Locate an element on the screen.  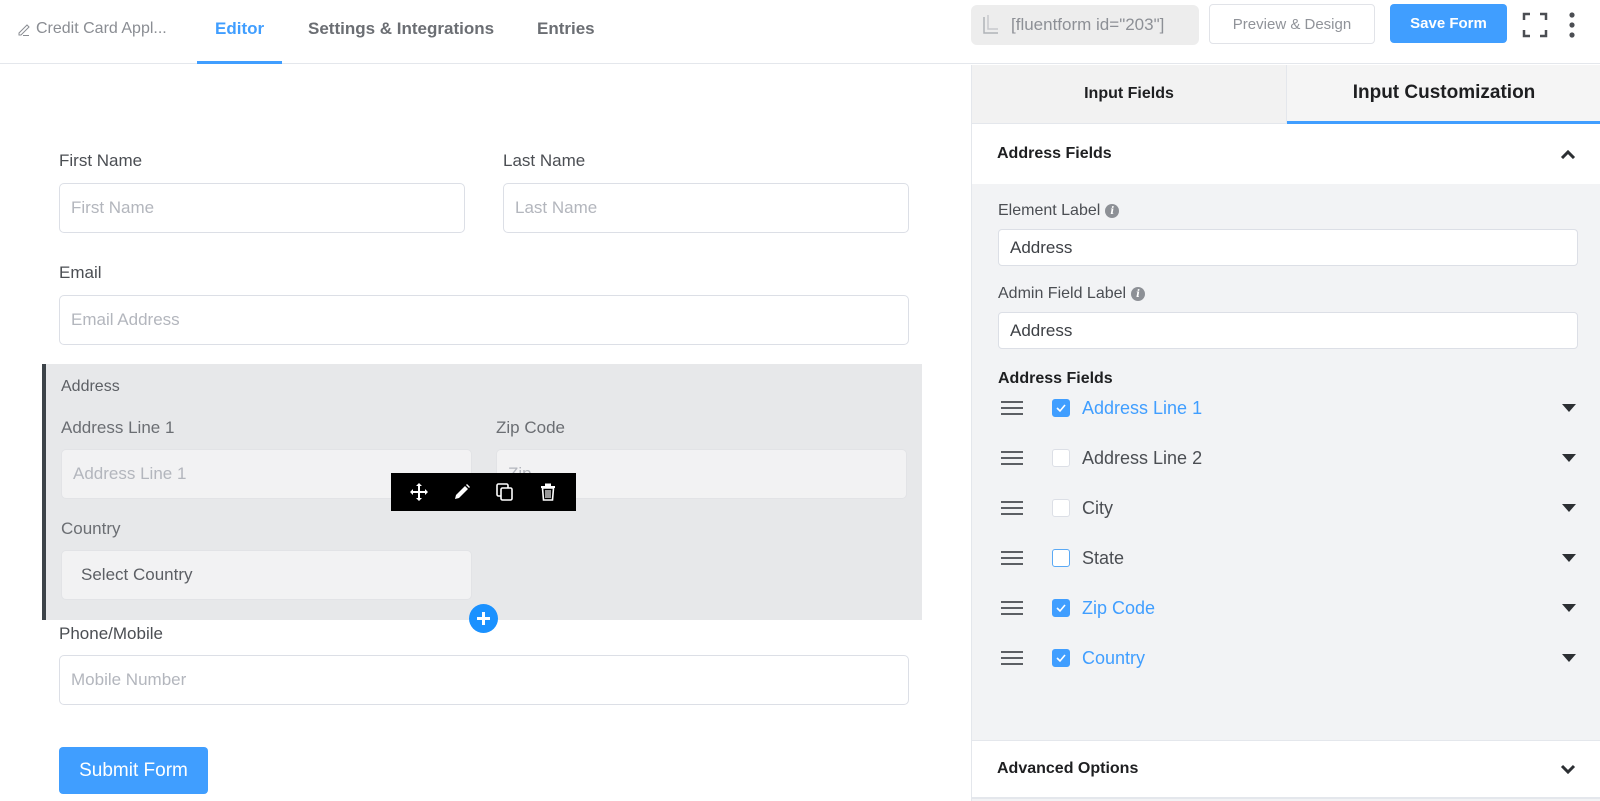
country-select: Select Country is located at coordinates (266, 575).